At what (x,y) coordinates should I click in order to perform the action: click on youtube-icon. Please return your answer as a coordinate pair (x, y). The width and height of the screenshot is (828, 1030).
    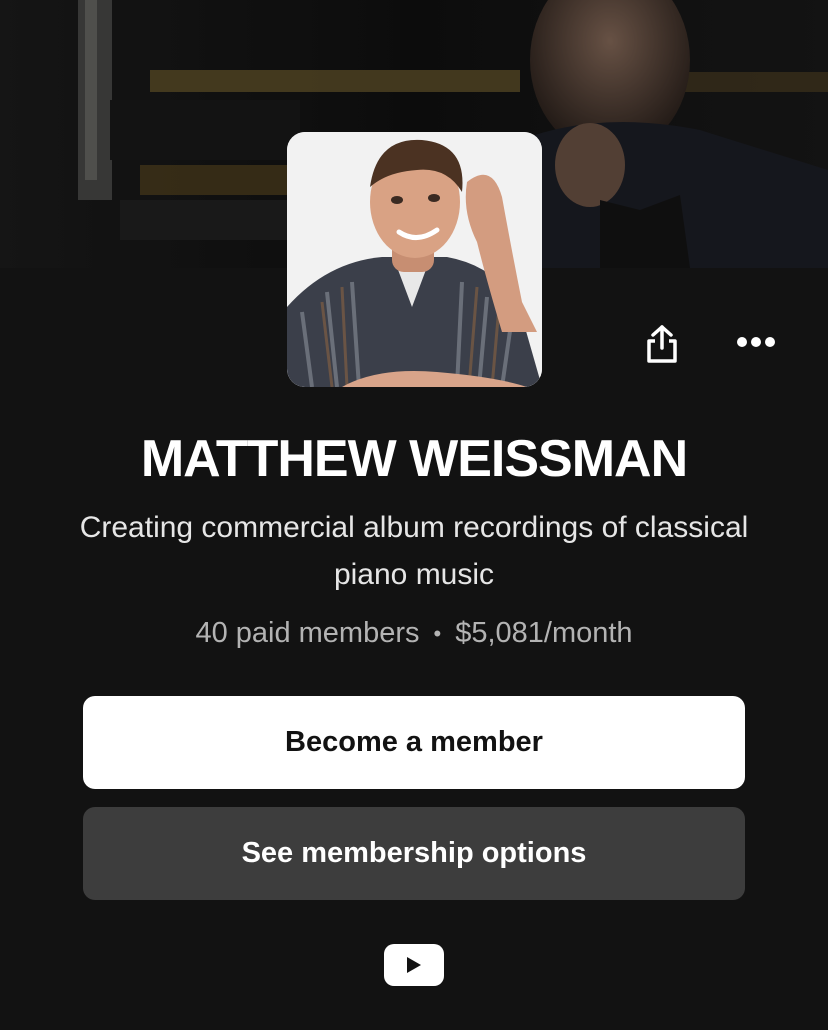
    Looking at the image, I should click on (414, 965).